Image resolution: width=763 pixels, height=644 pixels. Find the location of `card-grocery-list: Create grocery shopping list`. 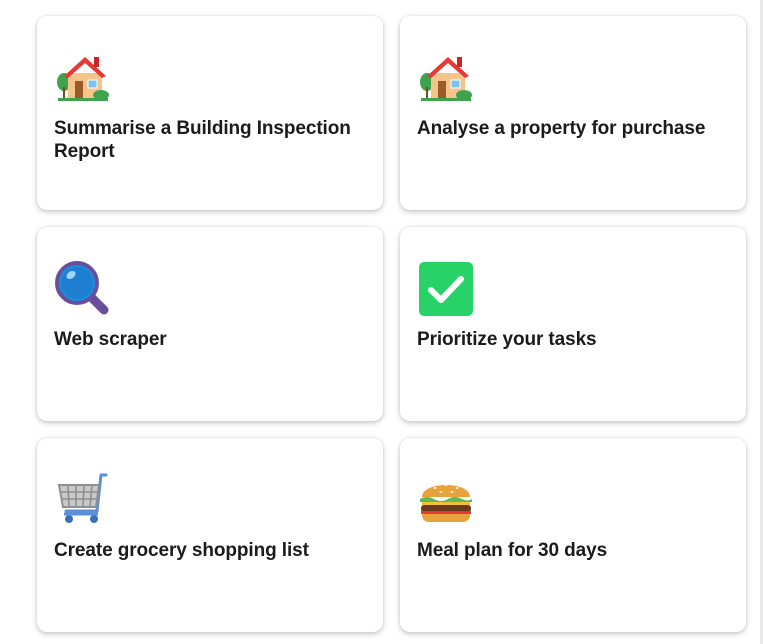

card-grocery-list: Create grocery shopping list is located at coordinates (210, 535).